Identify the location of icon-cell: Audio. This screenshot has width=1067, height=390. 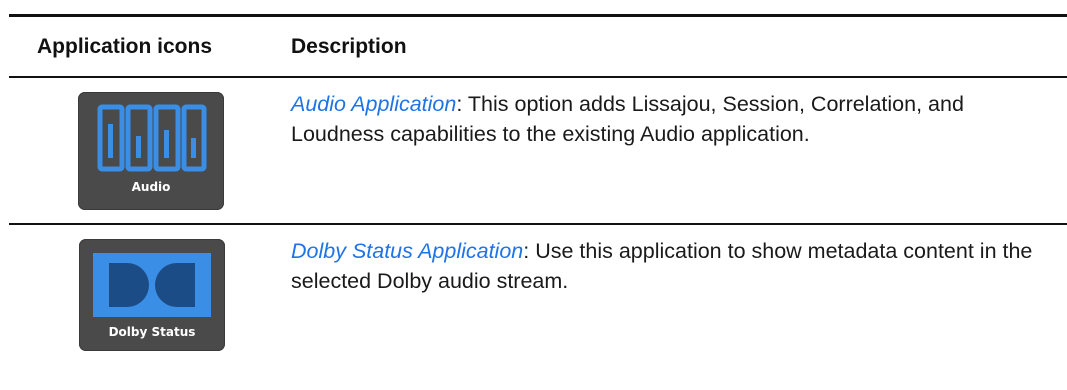
(149, 150).